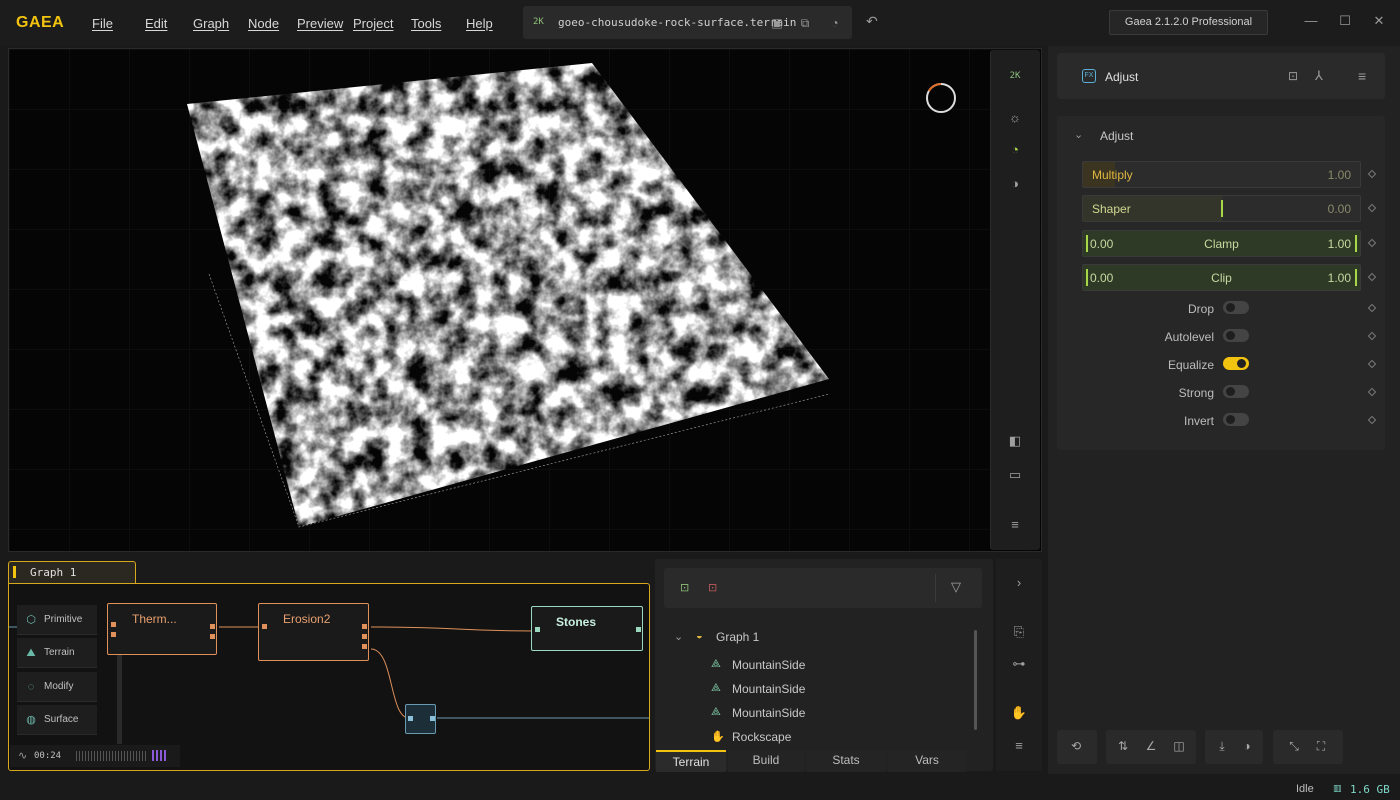  Describe the element at coordinates (1015, 150) in the screenshot. I see `render-mode-icon: ◔` at that location.